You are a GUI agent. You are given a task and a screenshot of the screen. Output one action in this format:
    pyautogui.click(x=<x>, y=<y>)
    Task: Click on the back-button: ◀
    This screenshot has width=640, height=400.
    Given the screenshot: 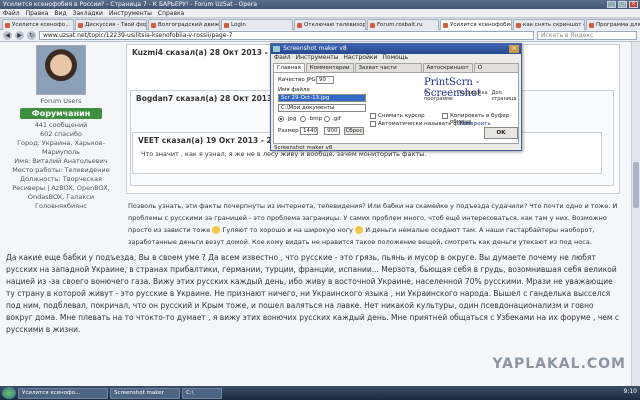 What is the action you would take?
    pyautogui.click(x=7, y=35)
    